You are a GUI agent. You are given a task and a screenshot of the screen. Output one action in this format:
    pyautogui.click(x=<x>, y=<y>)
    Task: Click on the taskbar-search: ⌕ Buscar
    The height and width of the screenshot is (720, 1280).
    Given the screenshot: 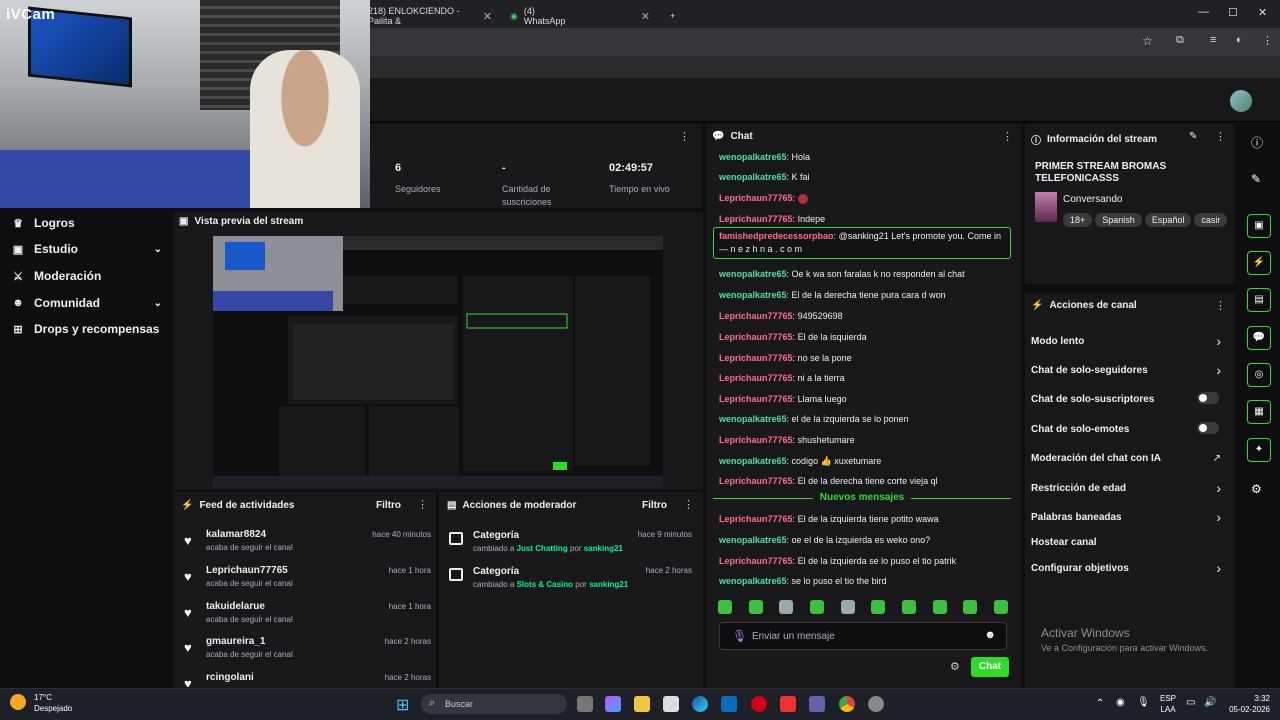 What is the action you would take?
    pyautogui.click(x=494, y=704)
    